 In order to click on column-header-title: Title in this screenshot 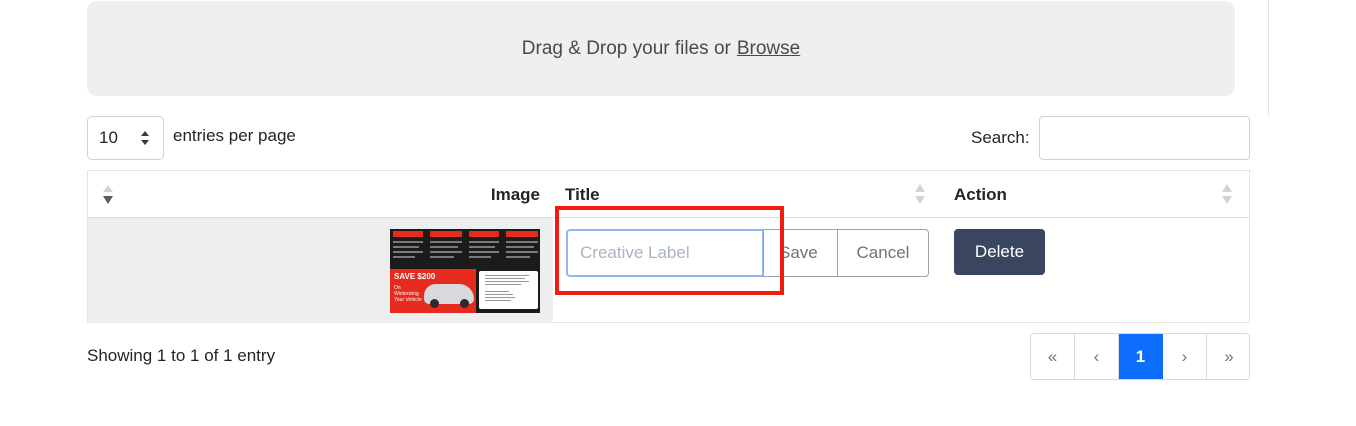, I will do `click(582, 195)`.